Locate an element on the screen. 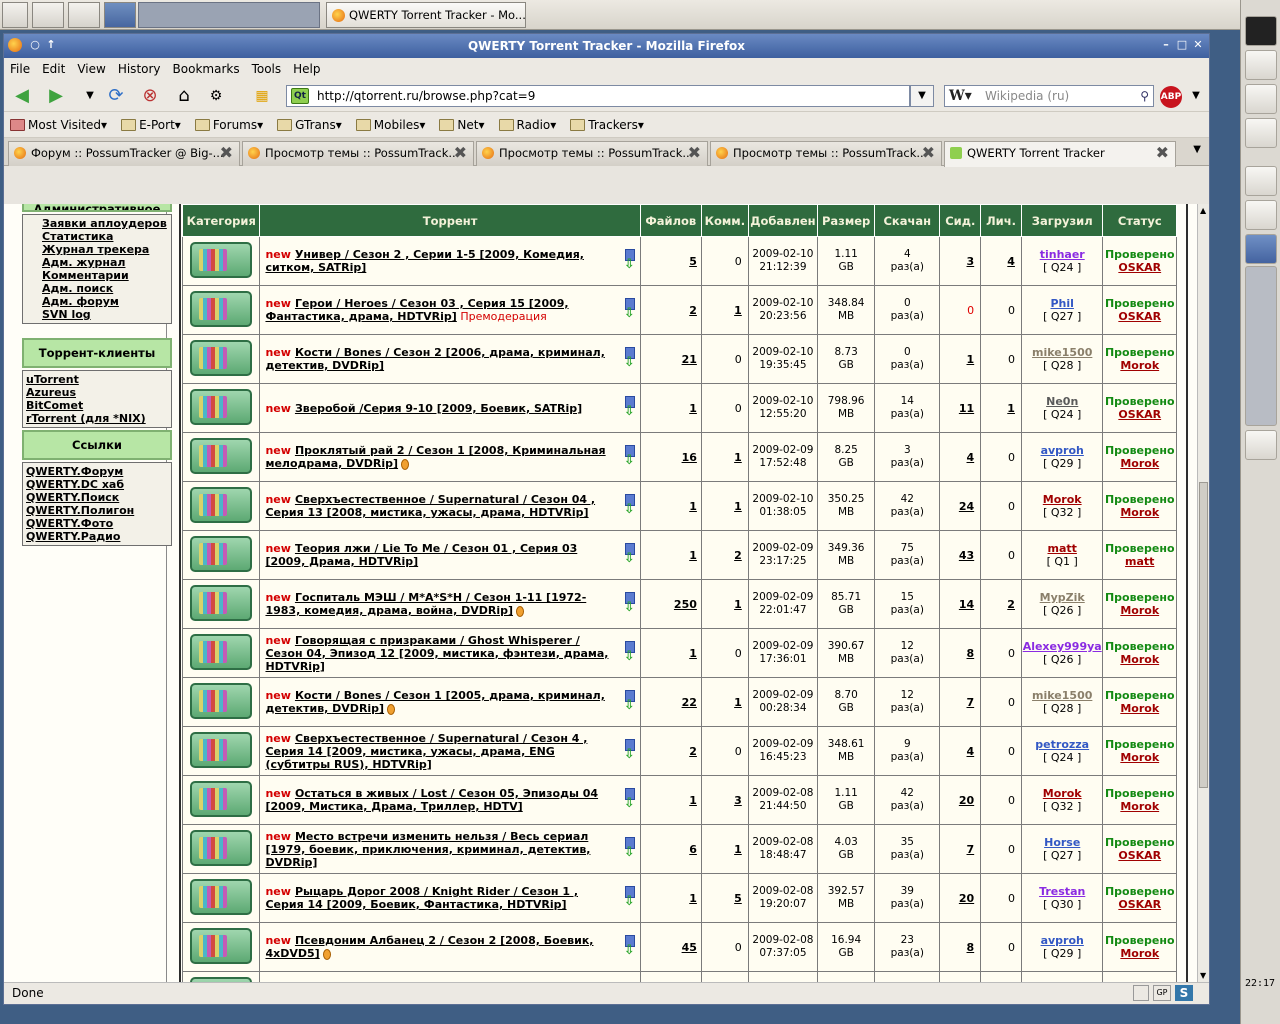  menu-bookmarks: Bookmarks is located at coordinates (206, 69).